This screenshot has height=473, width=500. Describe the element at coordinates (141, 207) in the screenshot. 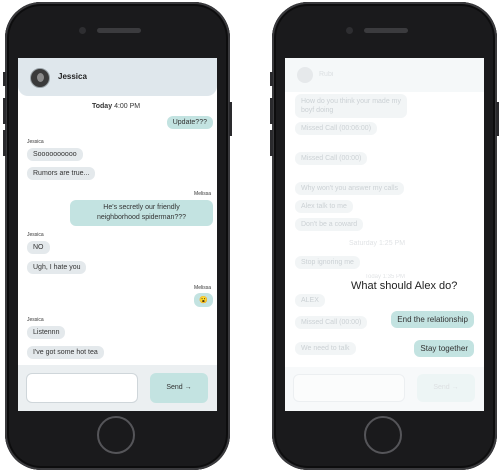

I see `message-line: He's secretly our friendly` at that location.